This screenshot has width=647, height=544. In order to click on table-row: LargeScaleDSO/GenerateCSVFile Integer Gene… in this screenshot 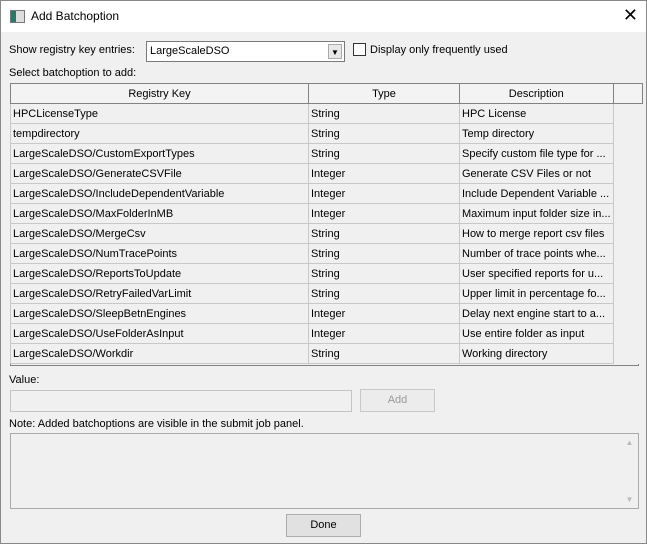, I will do `click(326, 173)`.